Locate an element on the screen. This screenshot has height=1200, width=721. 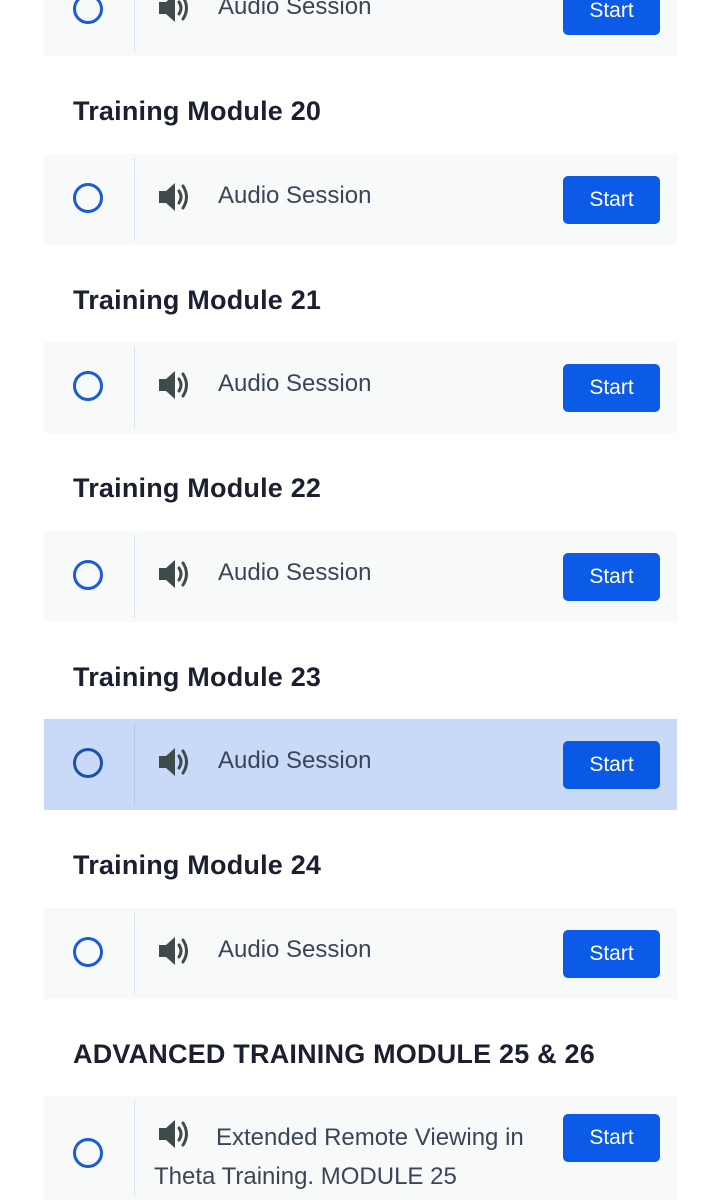
lesson-row-audio-session-selected: Audio Session Start is located at coordinates (360, 764).